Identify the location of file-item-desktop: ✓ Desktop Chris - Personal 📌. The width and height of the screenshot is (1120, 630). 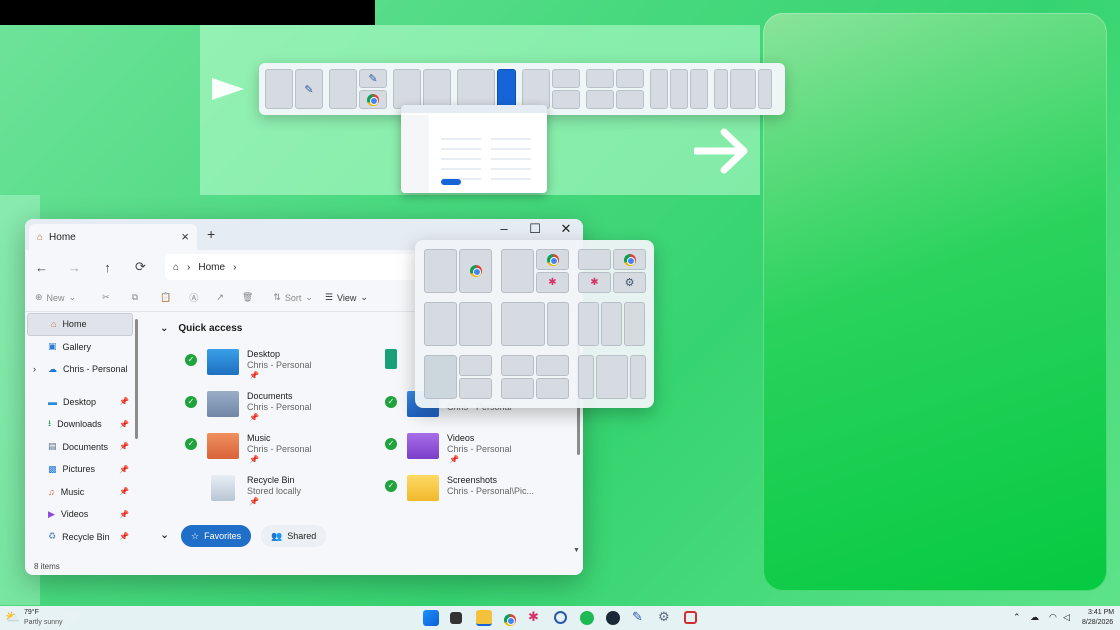
(285, 368).